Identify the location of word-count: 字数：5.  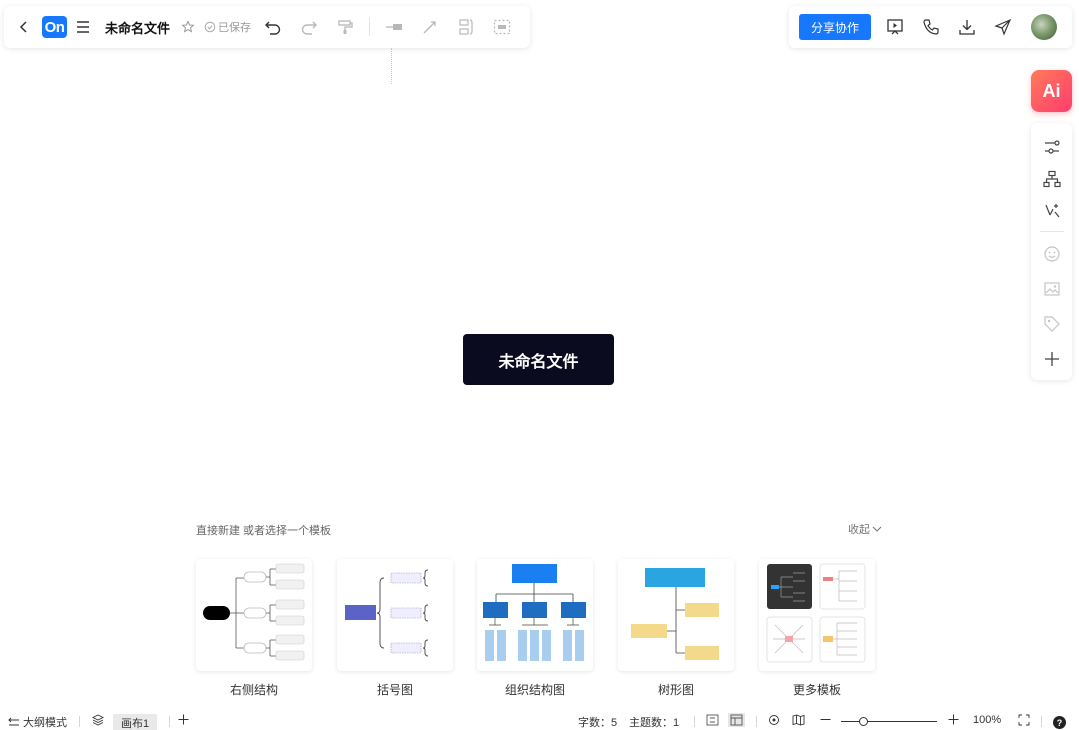
(598, 723).